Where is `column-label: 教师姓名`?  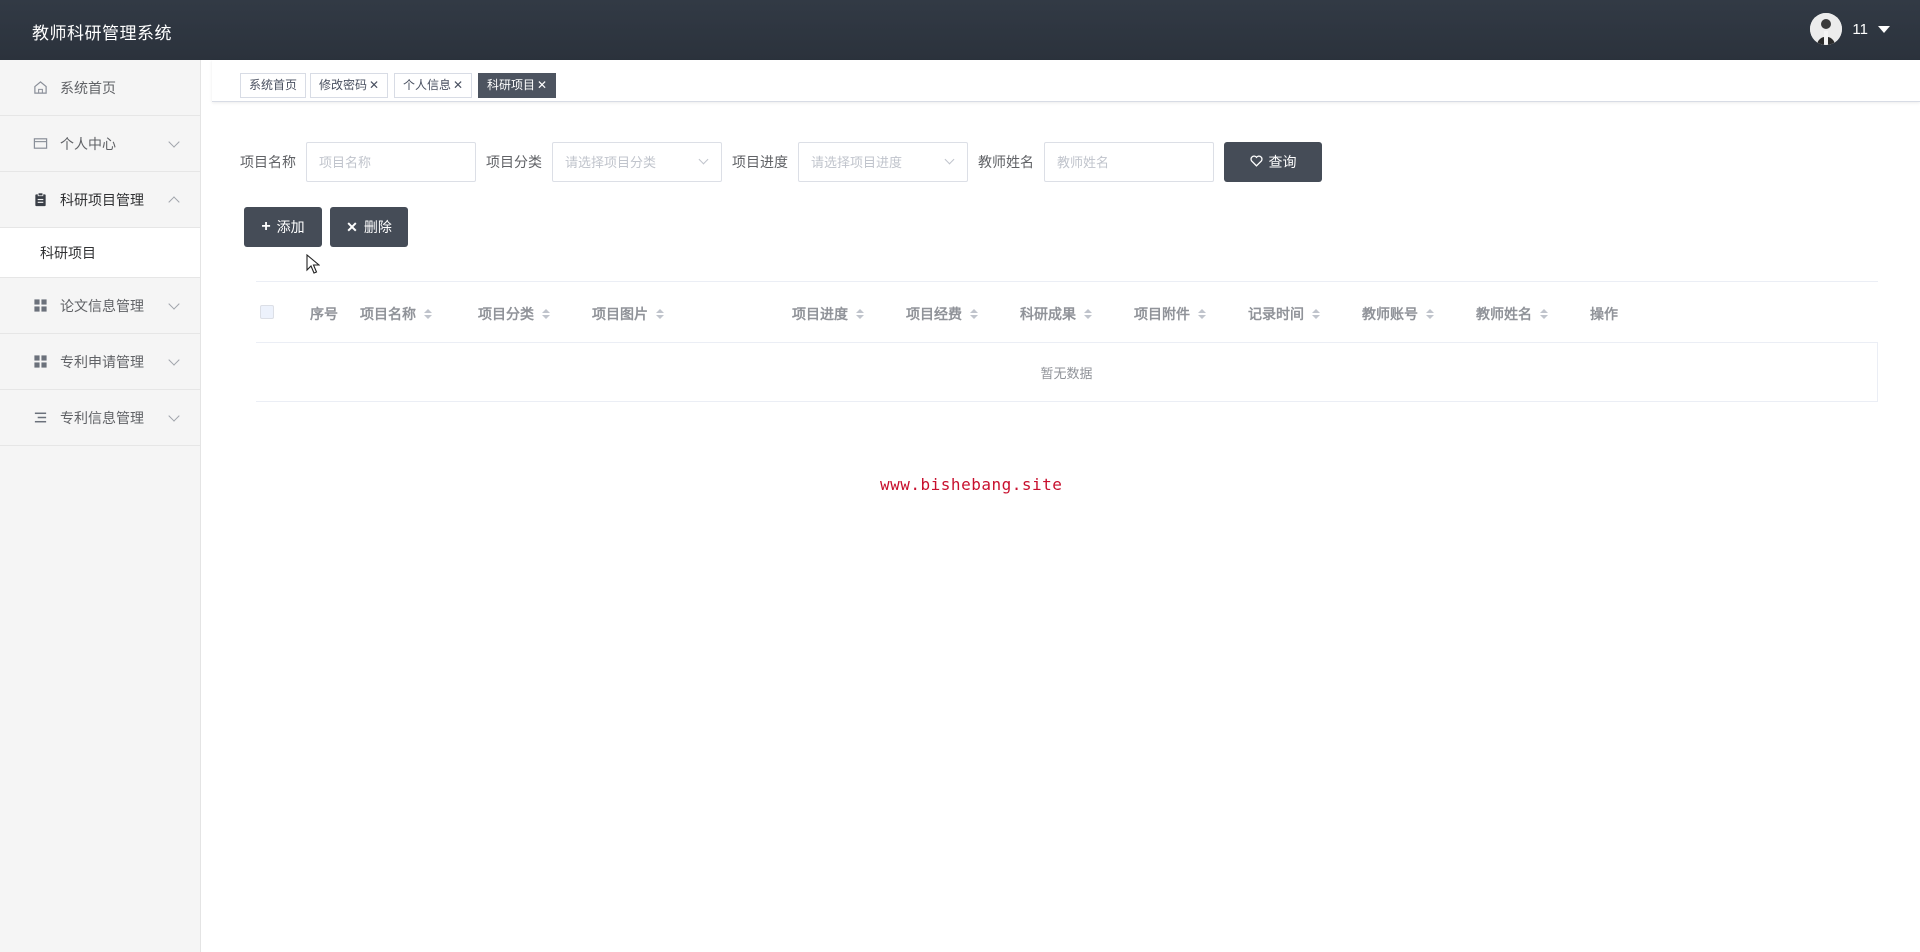
column-label: 教师姓名 is located at coordinates (1504, 314).